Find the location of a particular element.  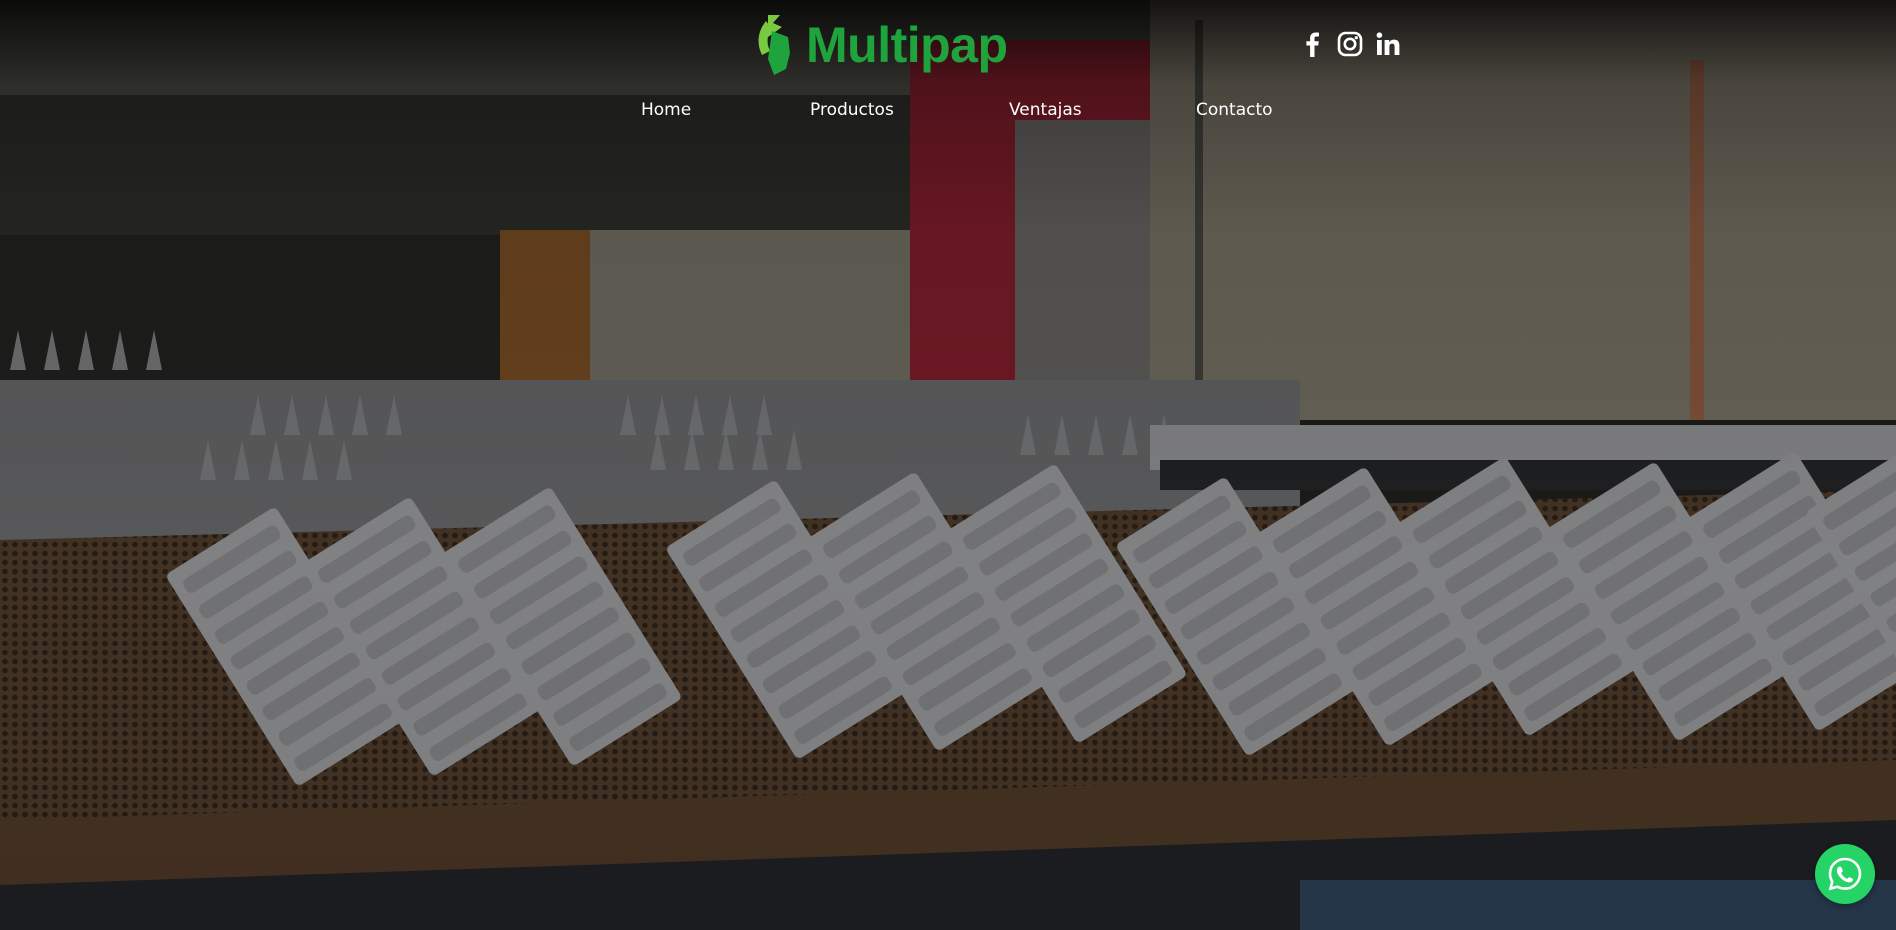

nav-link-ventajas: Ventajas is located at coordinates (1045, 110).